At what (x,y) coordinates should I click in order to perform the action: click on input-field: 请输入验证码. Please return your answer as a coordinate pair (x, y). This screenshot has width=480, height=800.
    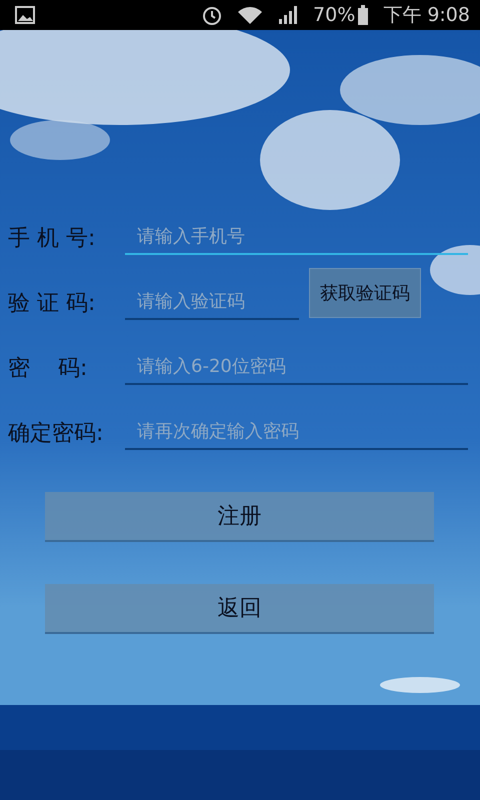
    Looking at the image, I should click on (212, 303).